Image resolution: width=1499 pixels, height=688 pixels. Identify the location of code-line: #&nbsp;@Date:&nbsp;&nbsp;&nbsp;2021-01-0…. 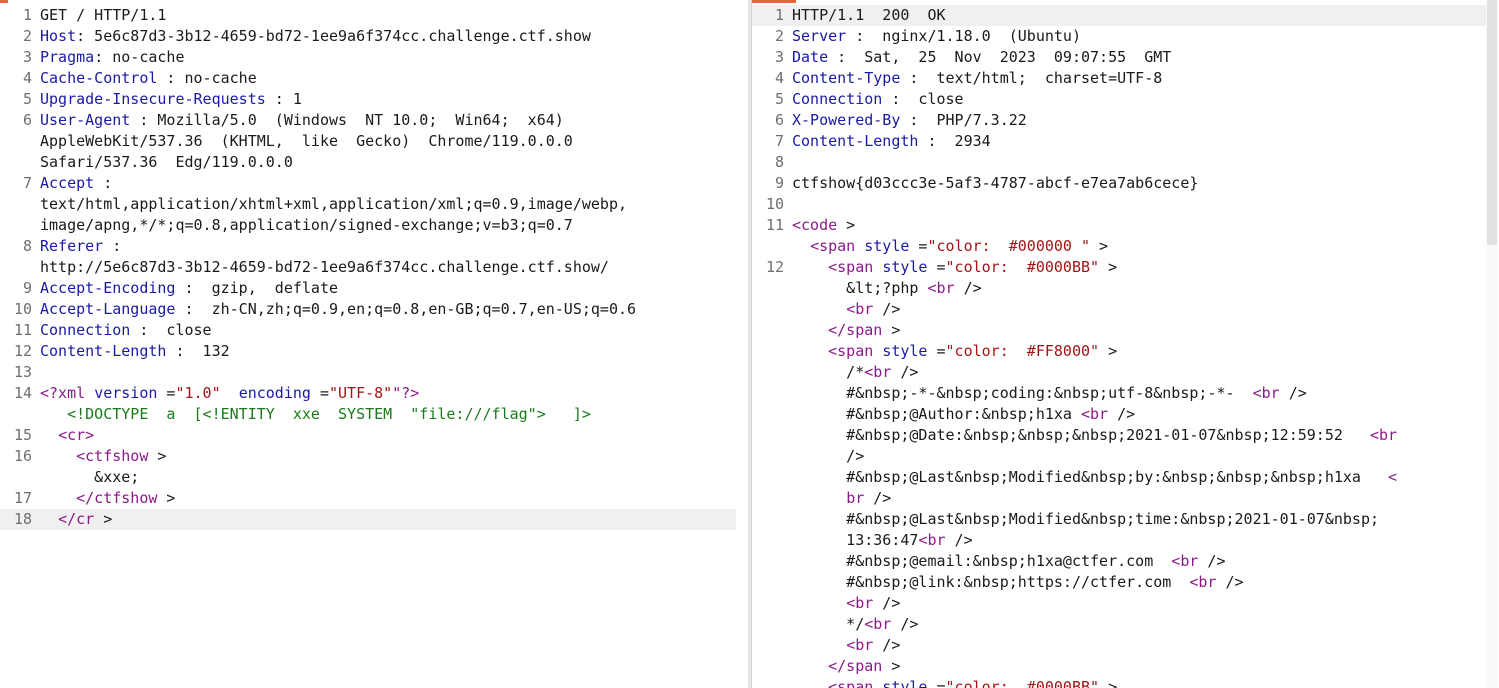
(1119, 435).